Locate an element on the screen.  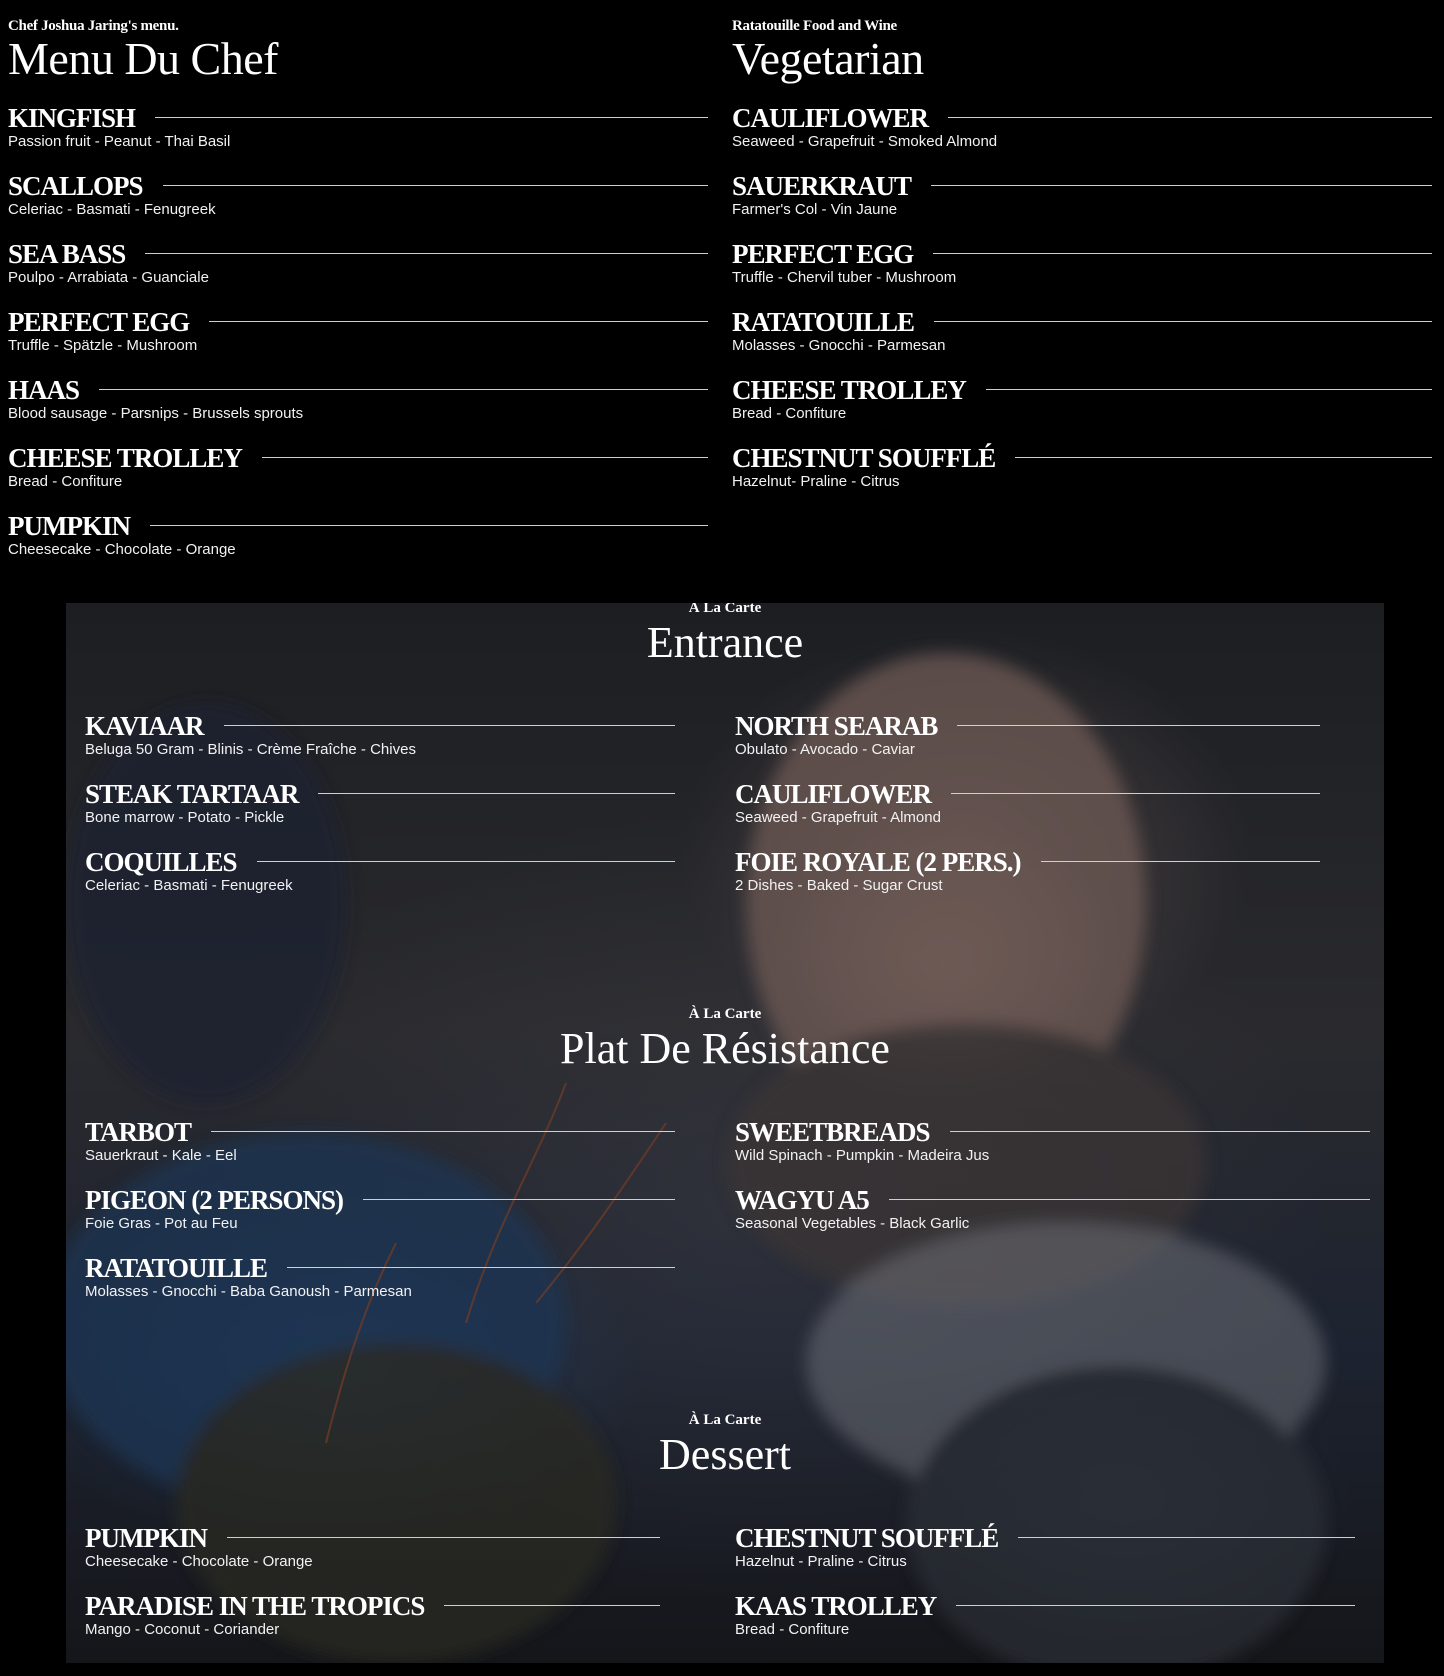
menu-item-name: RATATOUILLE is located at coordinates (823, 322).